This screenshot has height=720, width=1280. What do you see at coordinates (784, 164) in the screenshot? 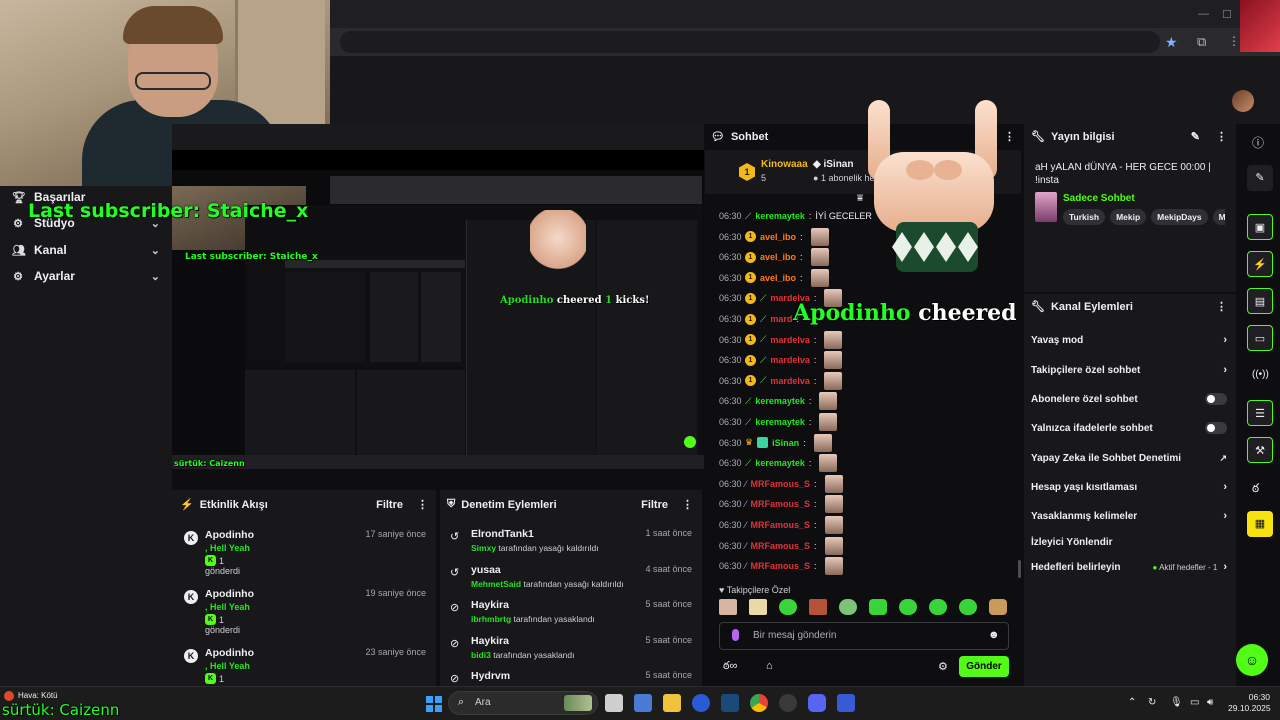
I see `pinned-user: Kinowaaa` at bounding box center [784, 164].